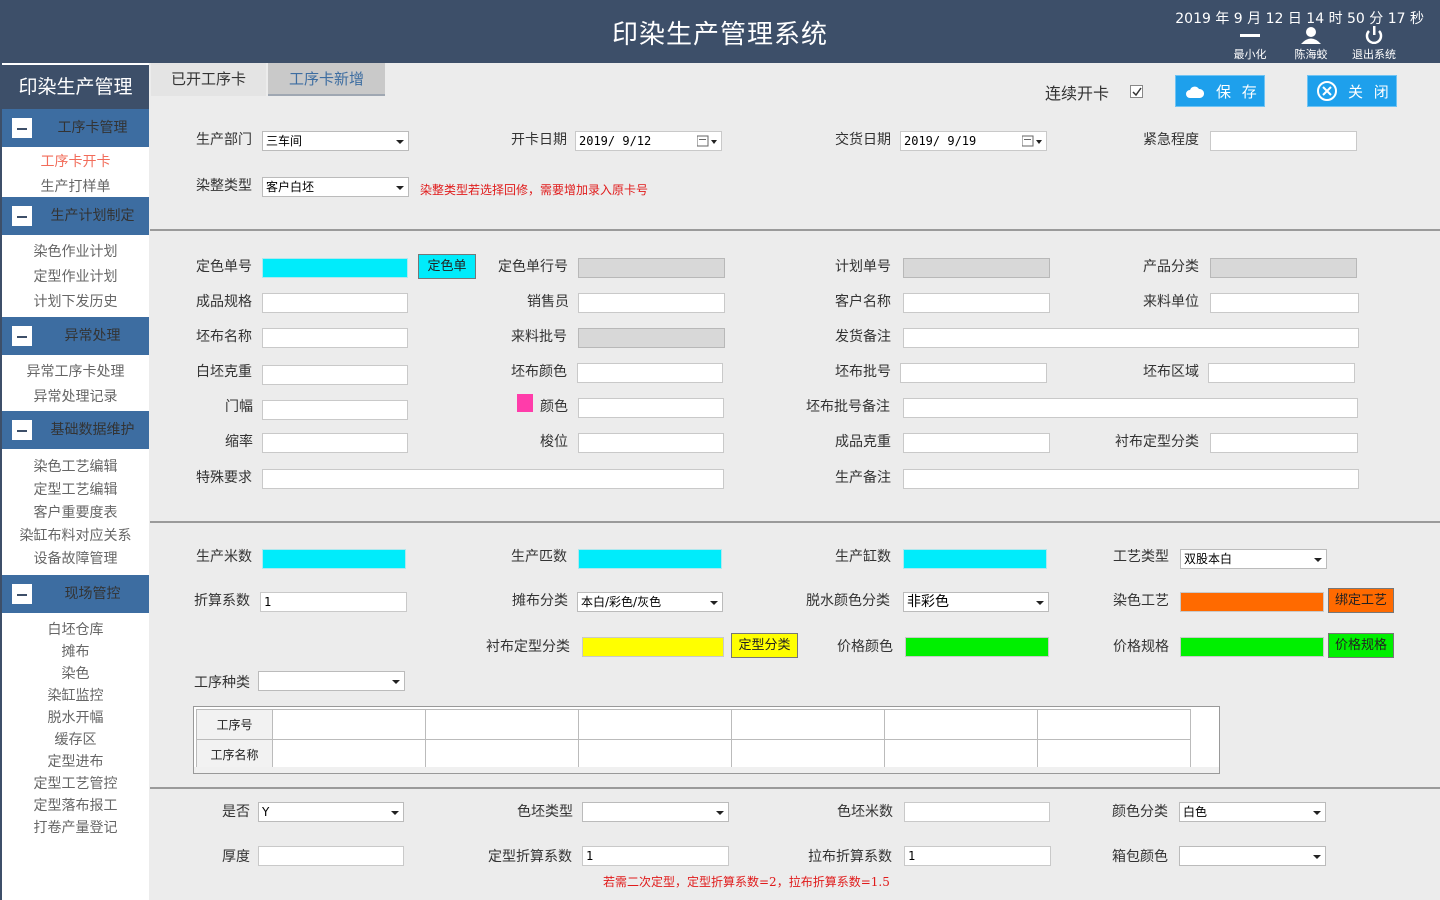  Describe the element at coordinates (335, 375) in the screenshot. I see `greige-weight-input` at that location.